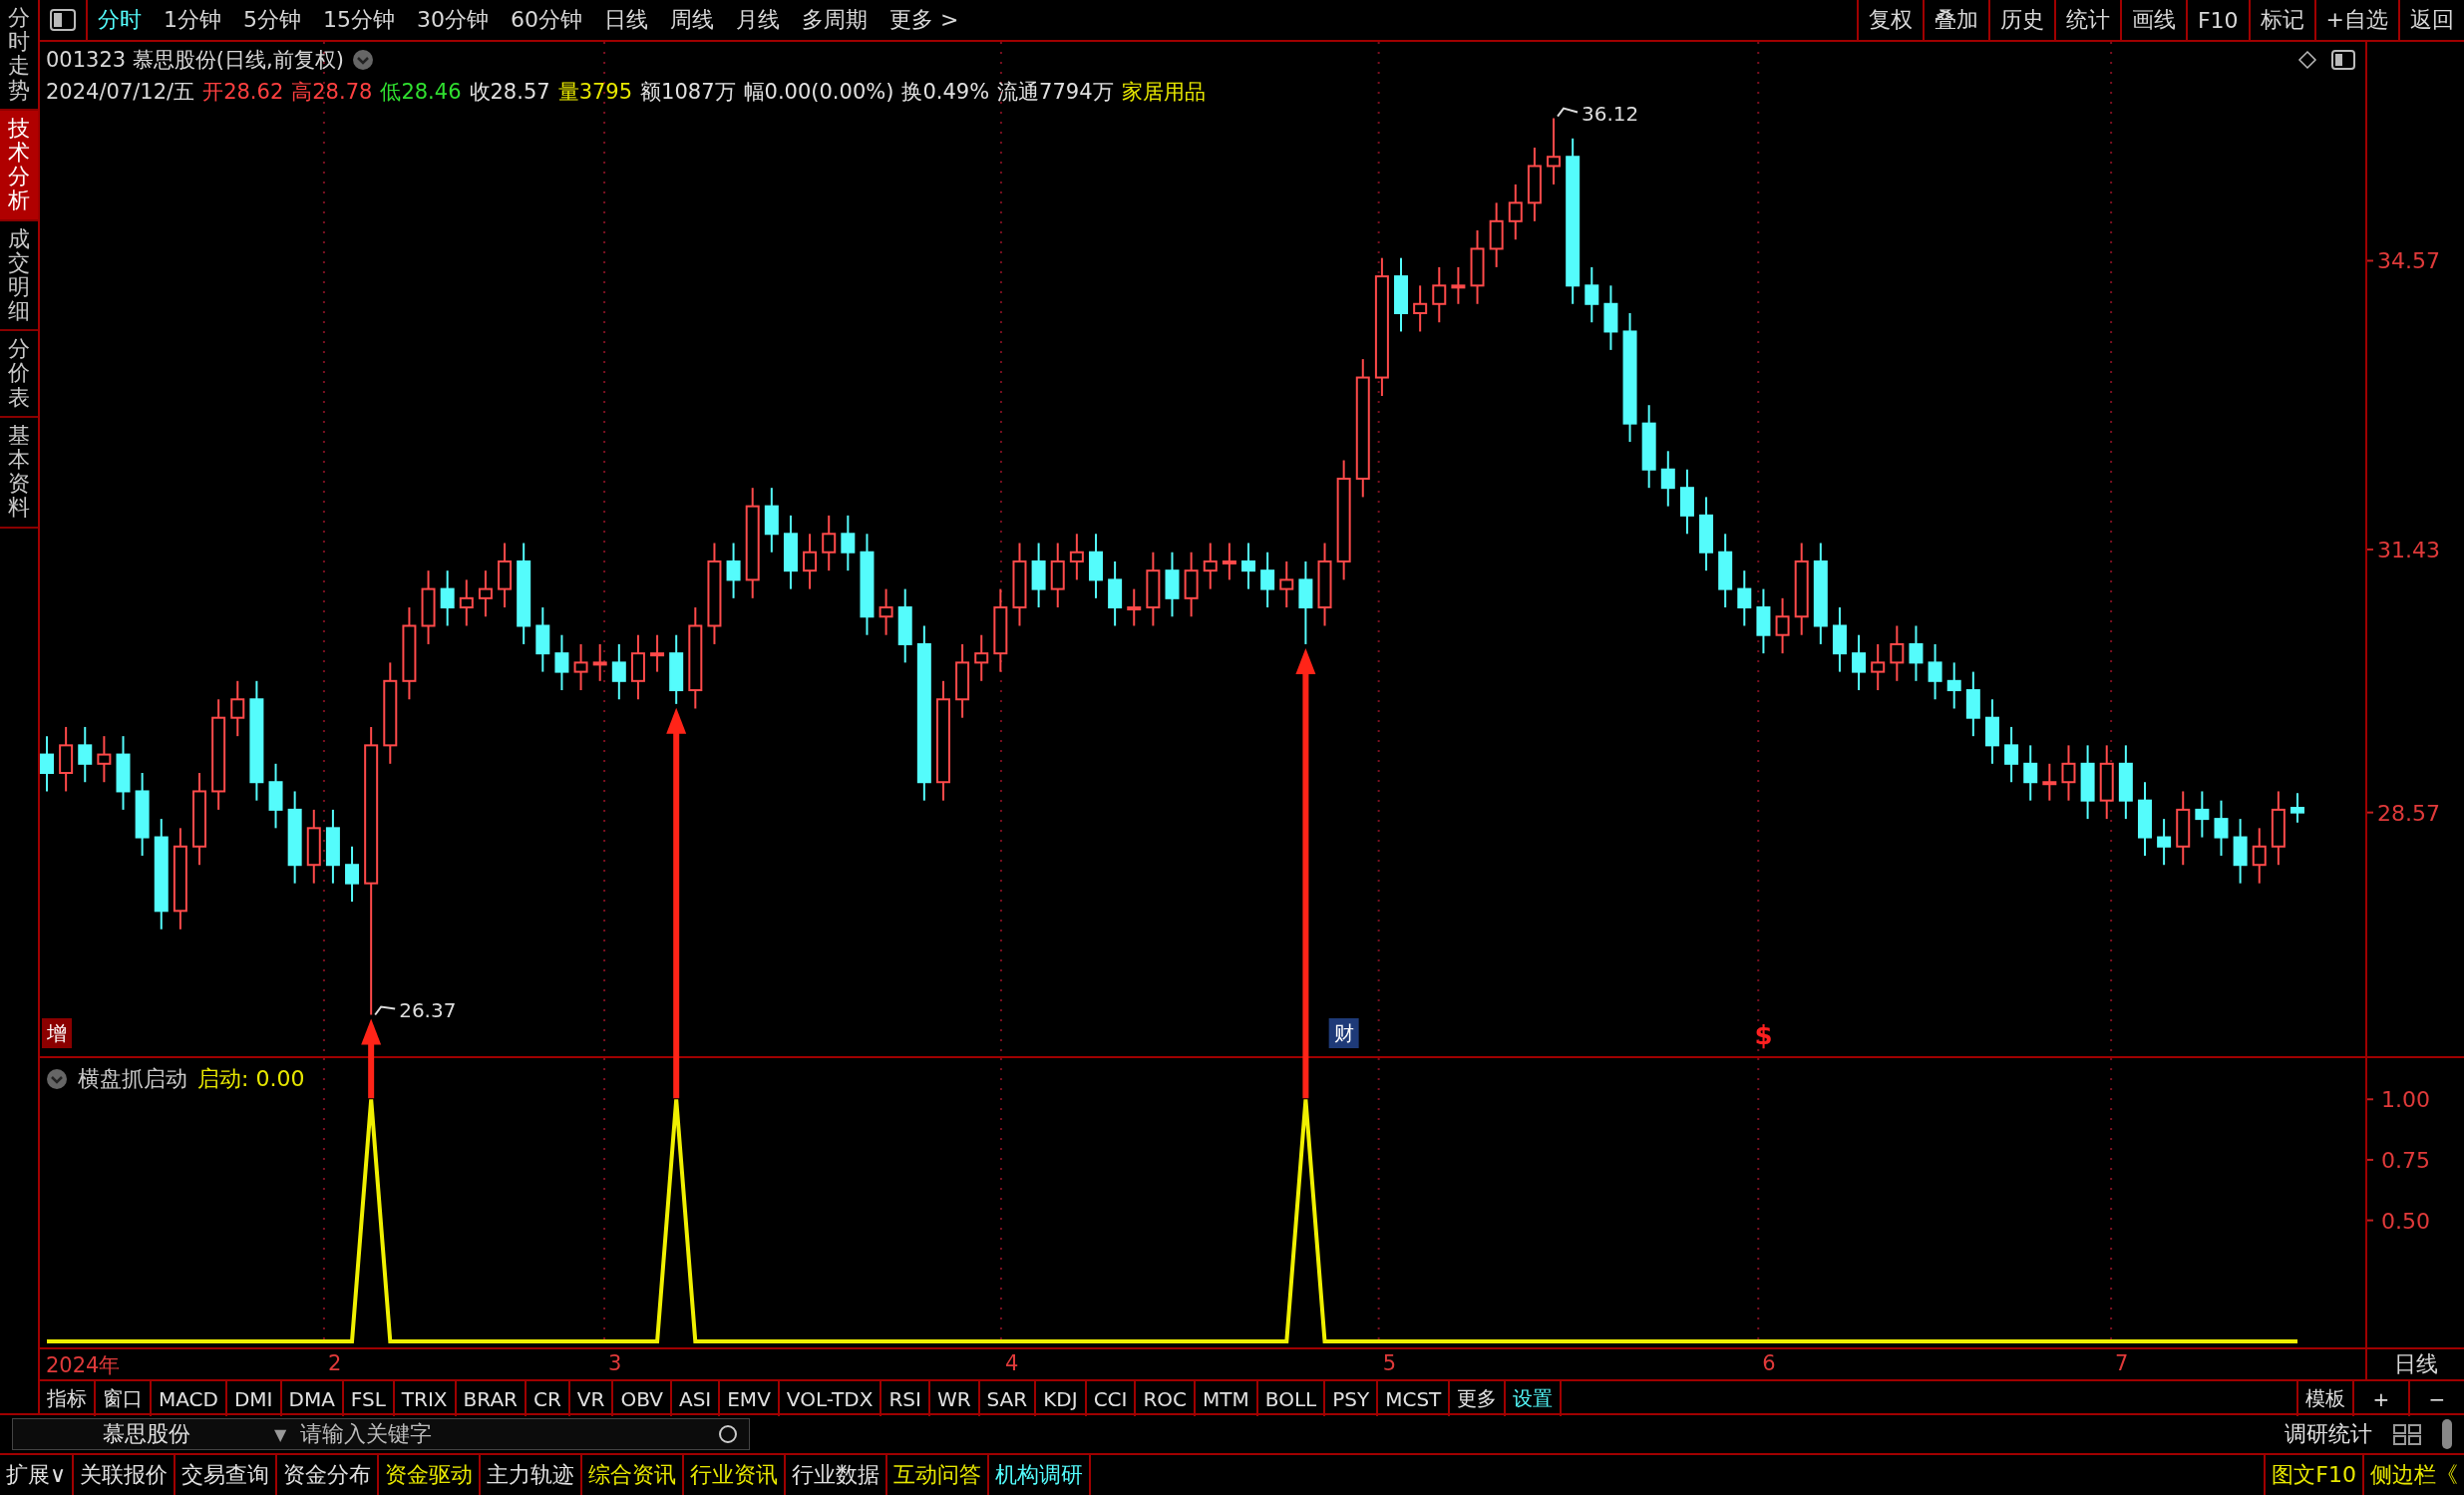 Image resolution: width=2464 pixels, height=1495 pixels. What do you see at coordinates (835, 20) in the screenshot?
I see `period-tab: 多周期` at bounding box center [835, 20].